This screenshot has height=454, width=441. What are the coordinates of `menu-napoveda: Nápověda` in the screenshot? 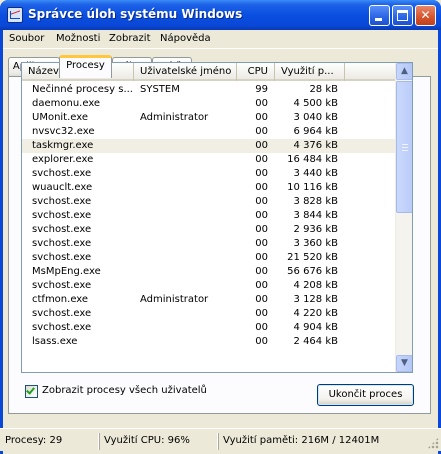 It's located at (185, 38).